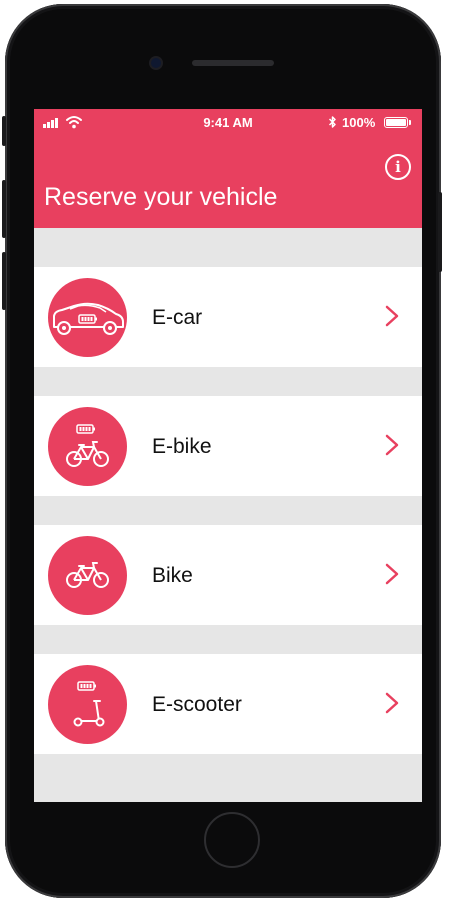  I want to click on vehicle-row-e-car: E-car, so click(228, 317).